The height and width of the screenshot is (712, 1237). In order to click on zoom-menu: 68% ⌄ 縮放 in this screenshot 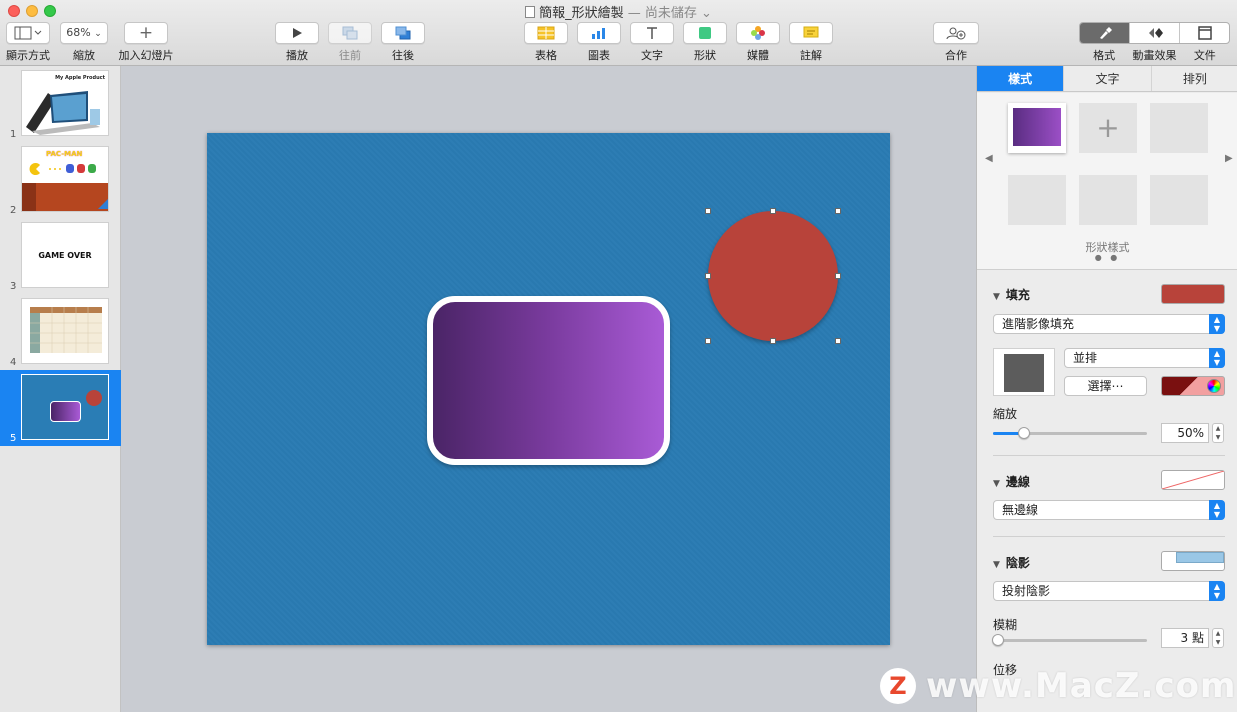, I will do `click(84, 42)`.